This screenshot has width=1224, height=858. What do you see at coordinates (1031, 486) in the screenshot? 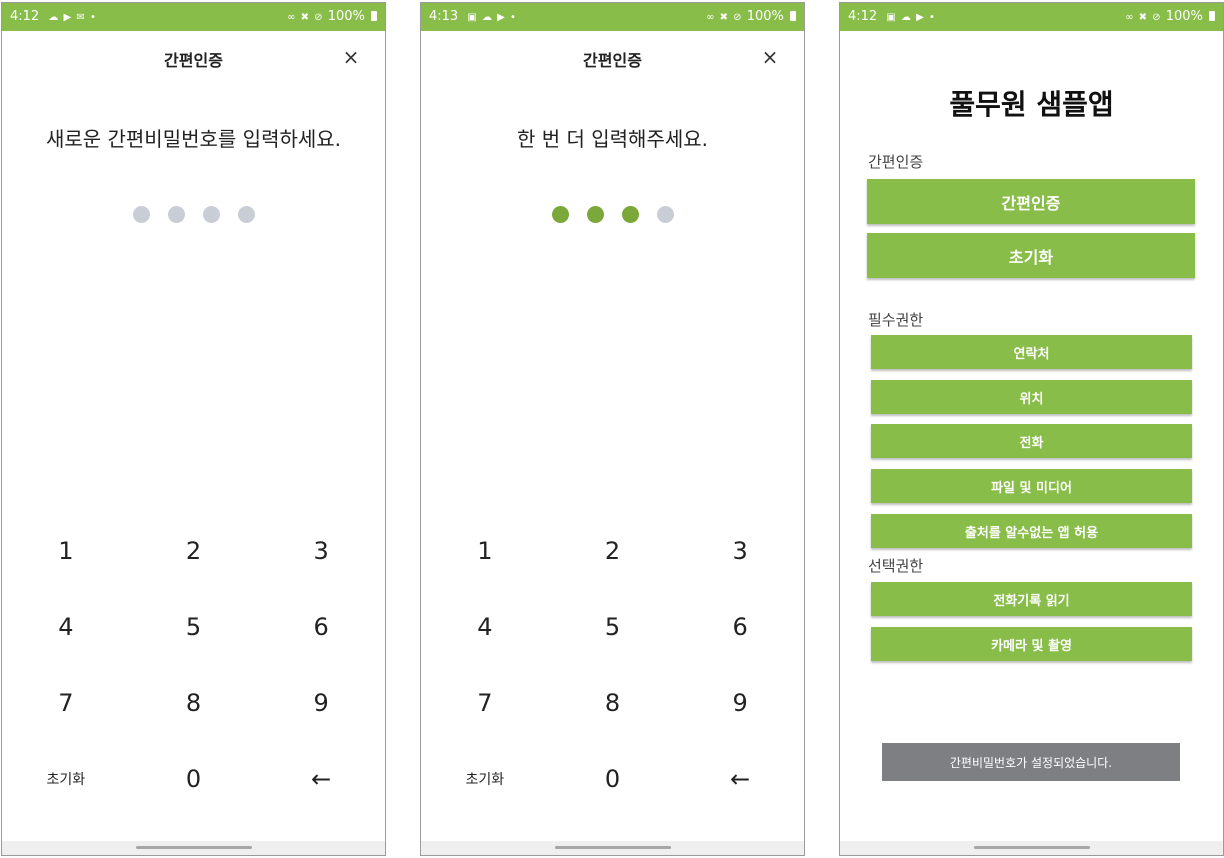
I see `files-media-permission-button: 파일 및 미디어` at bounding box center [1031, 486].